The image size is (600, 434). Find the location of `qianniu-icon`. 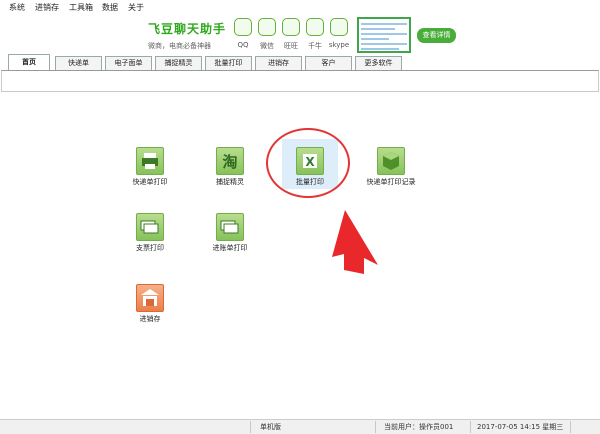

qianniu-icon is located at coordinates (315, 27).